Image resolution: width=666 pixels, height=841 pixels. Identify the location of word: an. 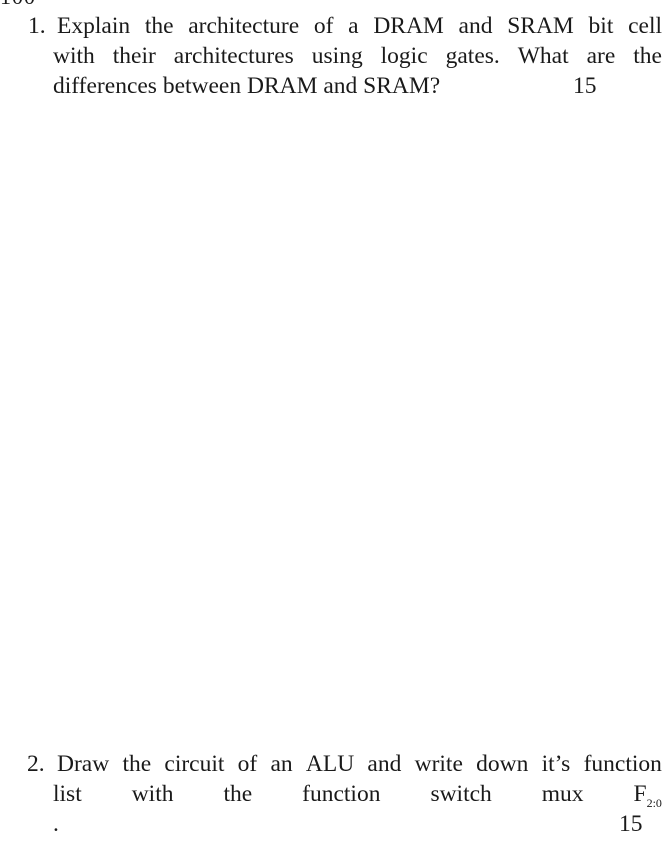
(281, 764).